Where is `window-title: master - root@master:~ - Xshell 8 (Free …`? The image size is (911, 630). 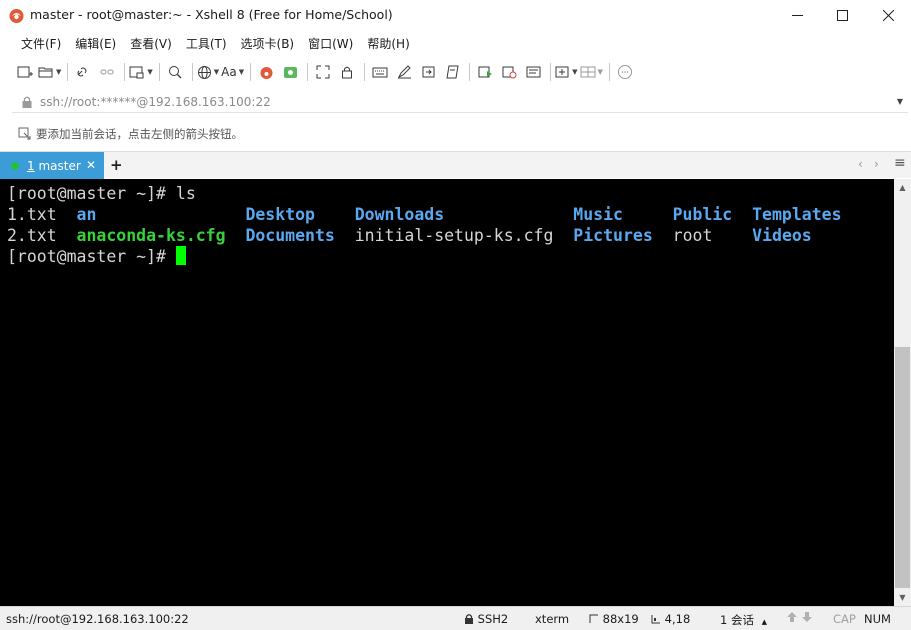
window-title: master - root@master:~ - Xshell 8 (Free … is located at coordinates (211, 14).